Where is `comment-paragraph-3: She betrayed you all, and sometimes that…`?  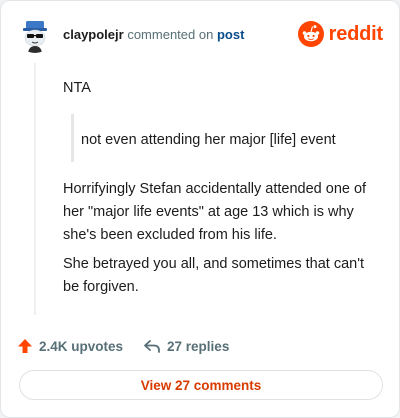 comment-paragraph-3: She betrayed you all, and sometimes that… is located at coordinates (213, 275).